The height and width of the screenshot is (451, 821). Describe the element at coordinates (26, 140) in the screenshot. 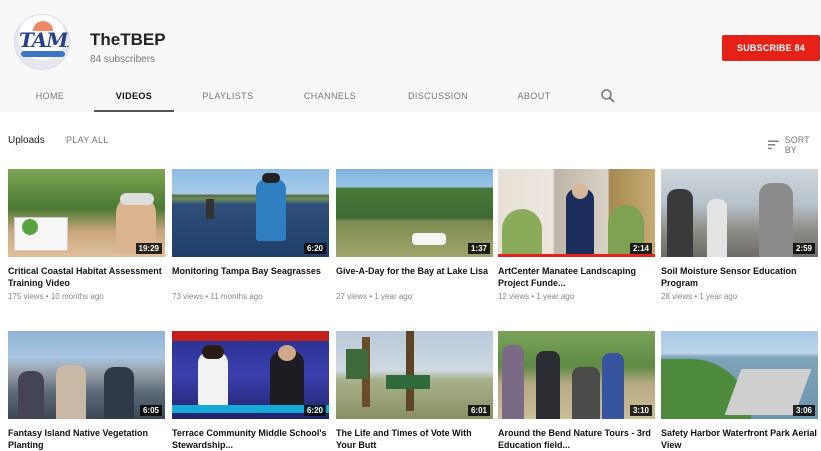

I see `uploads-label: Uploads` at that location.